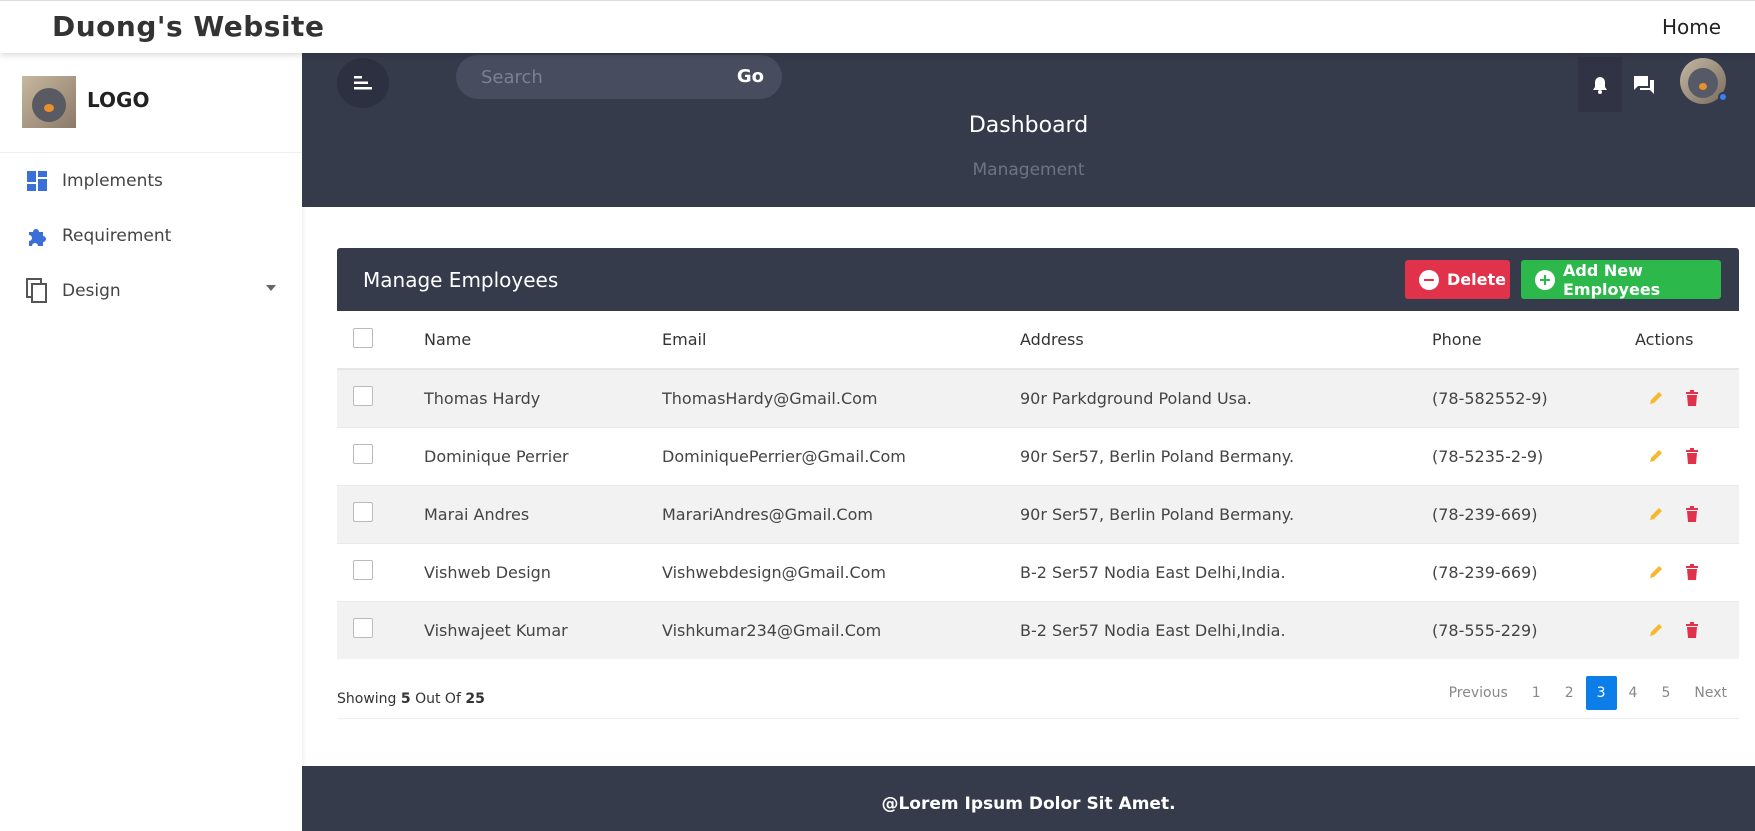 Image resolution: width=1755 pixels, height=831 pixels. What do you see at coordinates (271, 288) in the screenshot?
I see `chevron-down-icon` at bounding box center [271, 288].